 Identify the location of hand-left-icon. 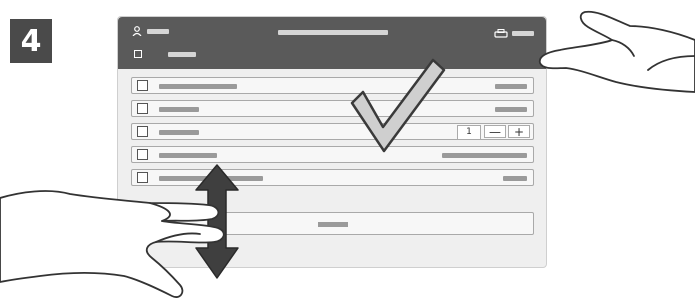
(112, 244).